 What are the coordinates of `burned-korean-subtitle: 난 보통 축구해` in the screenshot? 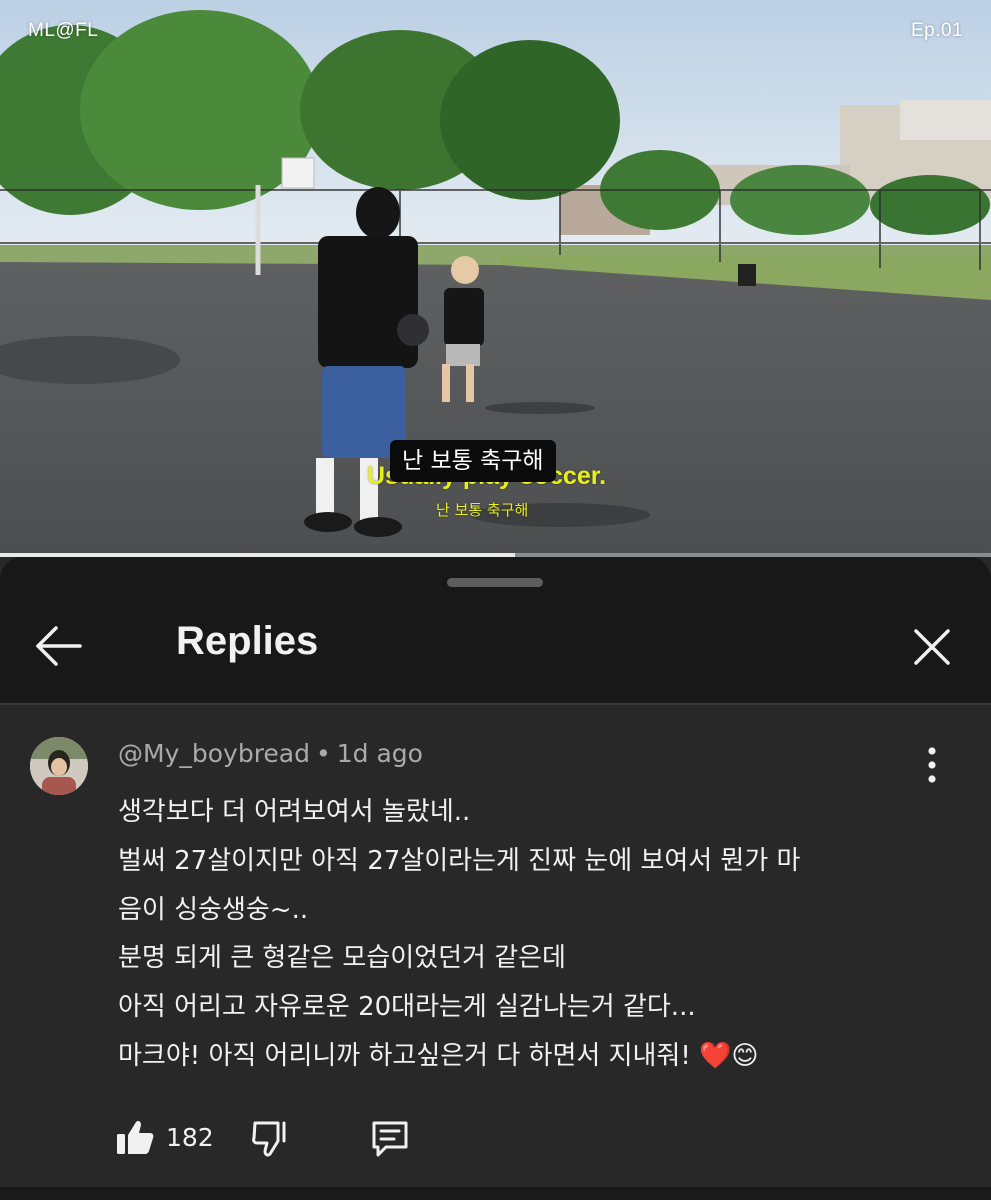 It's located at (482, 510).